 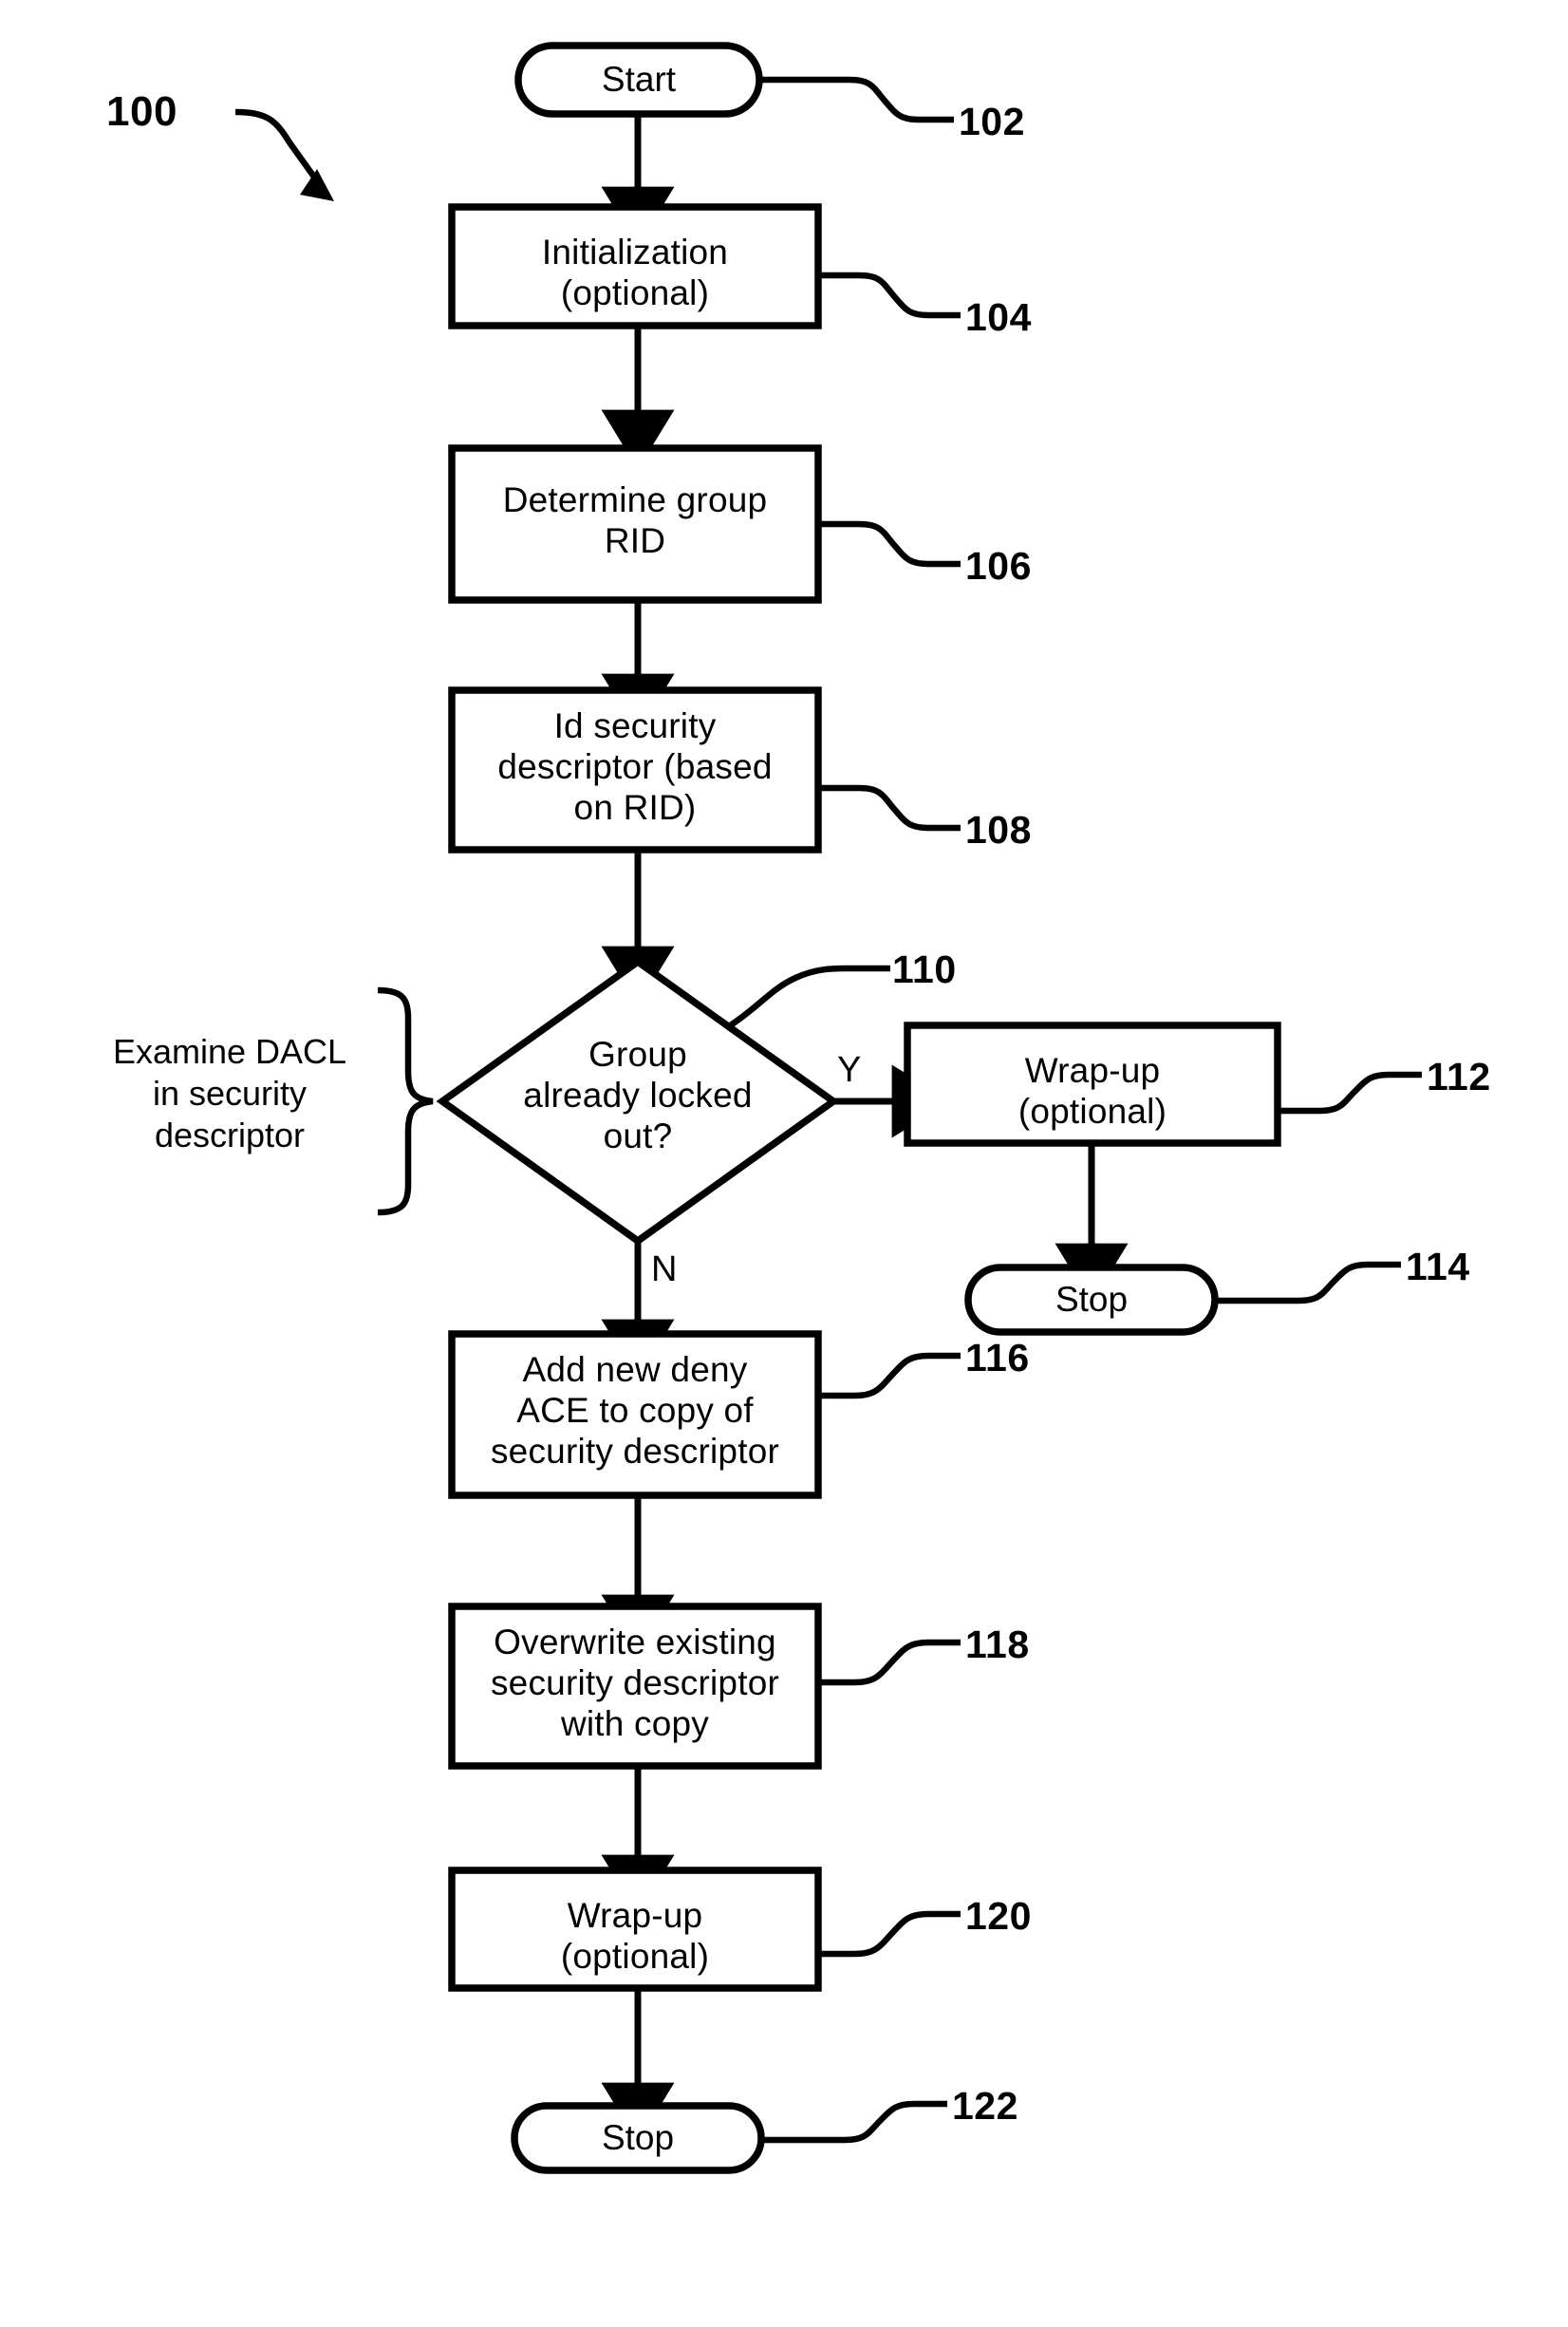 What do you see at coordinates (638, 2138) in the screenshot?
I see `stop-no-terminator-shape` at bounding box center [638, 2138].